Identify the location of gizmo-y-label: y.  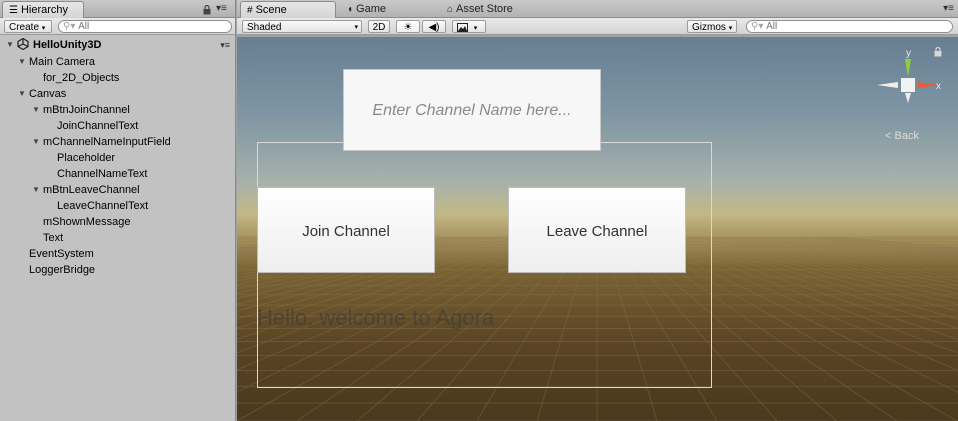
(908, 53).